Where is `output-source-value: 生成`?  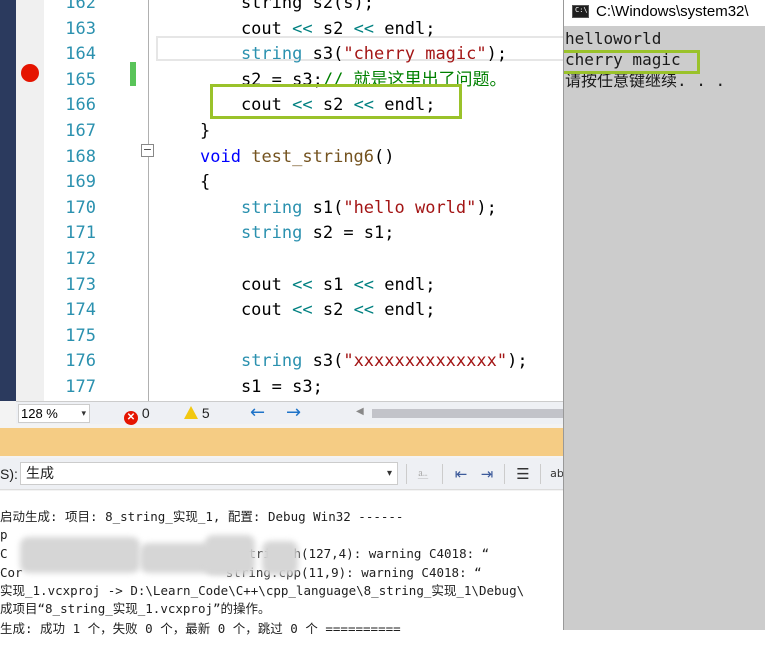 output-source-value: 生成 is located at coordinates (40, 473).